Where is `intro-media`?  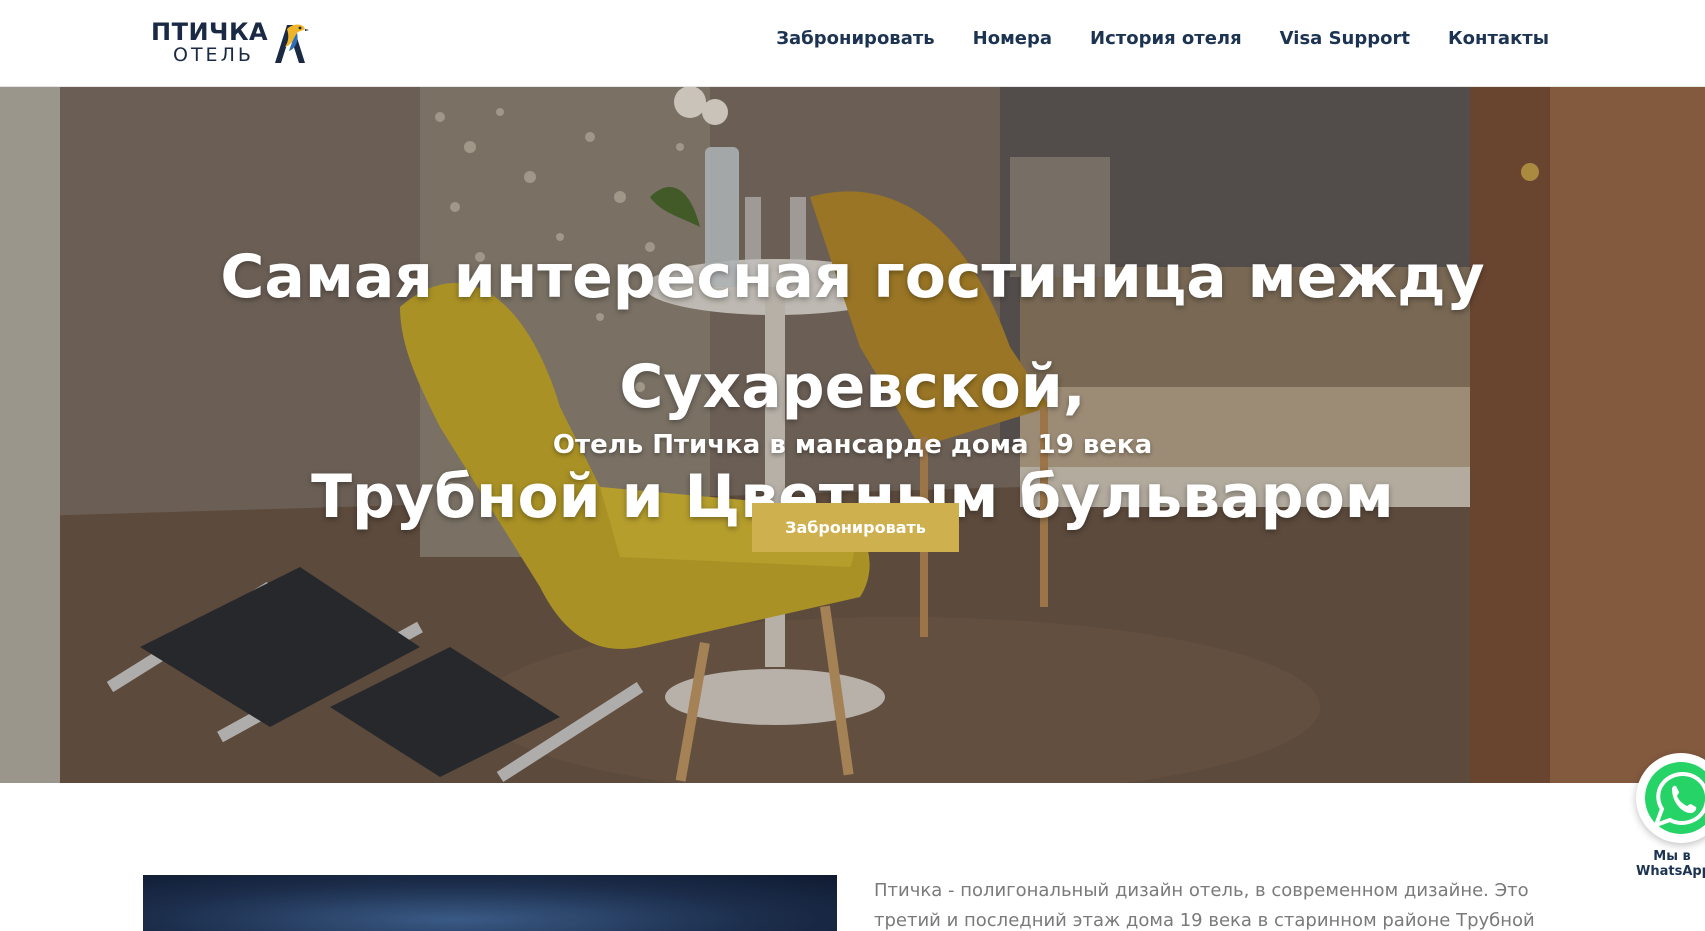
intro-media is located at coordinates (490, 903).